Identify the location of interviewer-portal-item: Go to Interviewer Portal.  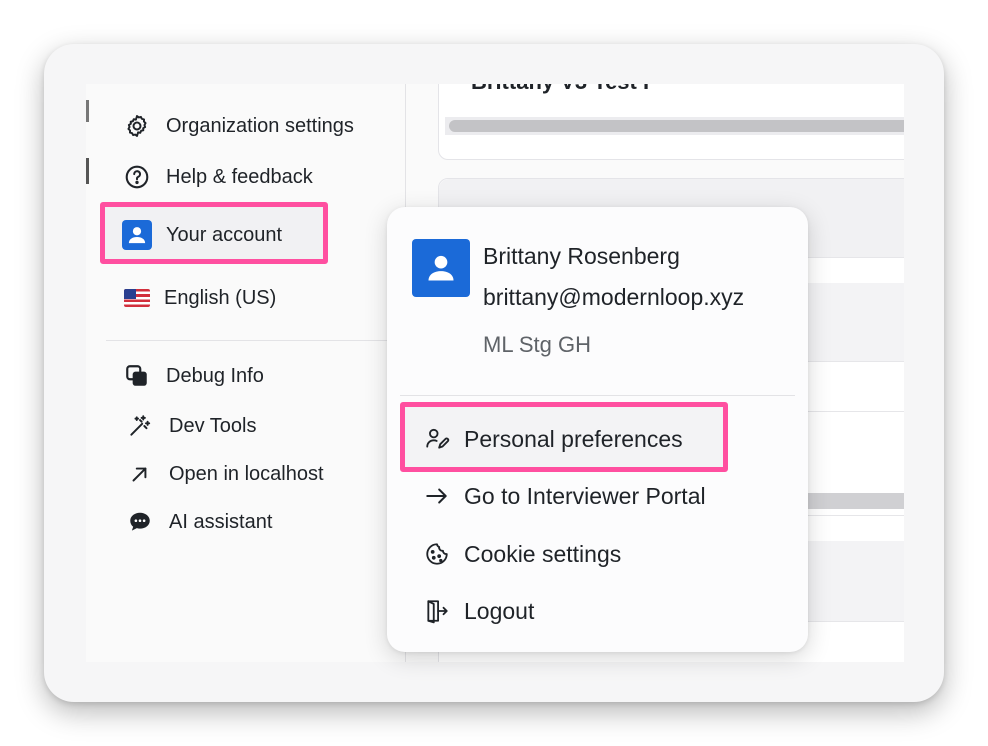
(564, 496).